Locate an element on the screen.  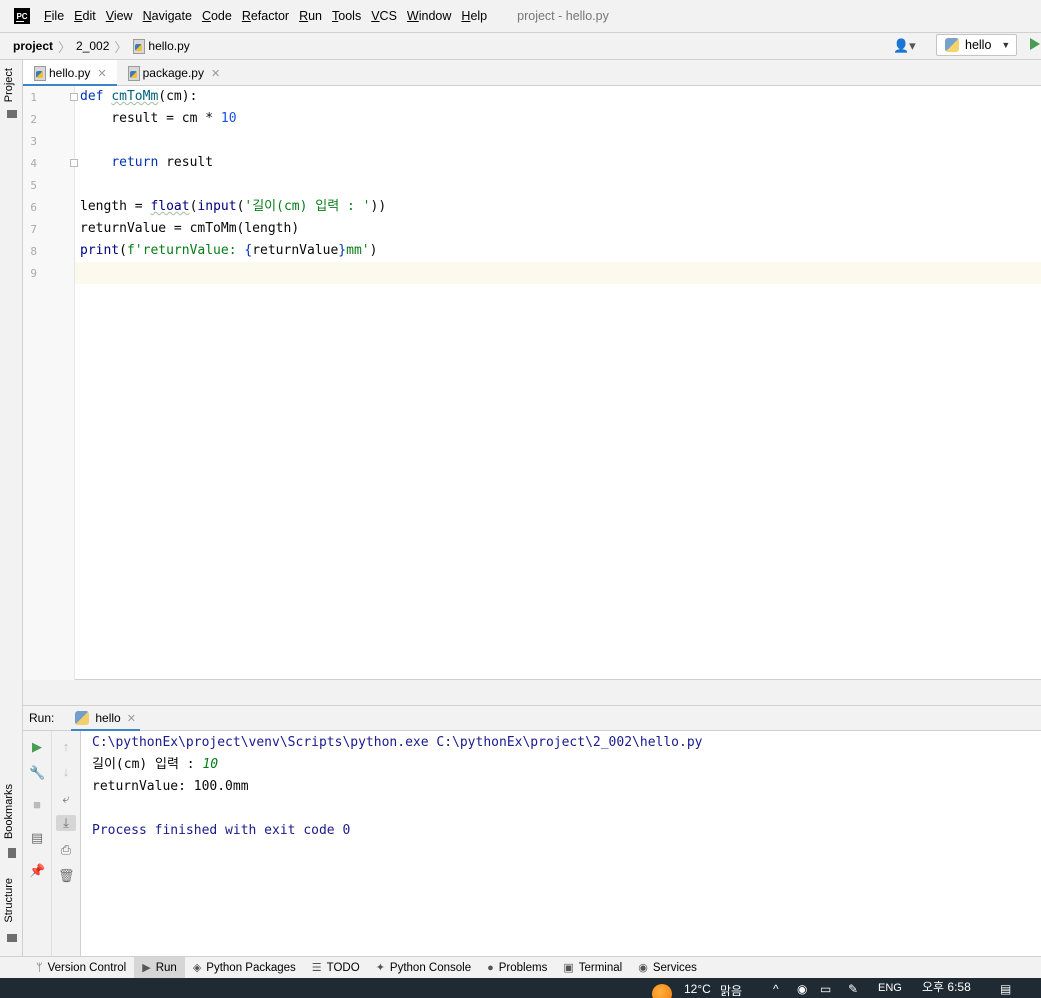
packages-icon: ◈ is located at coordinates (197, 968).